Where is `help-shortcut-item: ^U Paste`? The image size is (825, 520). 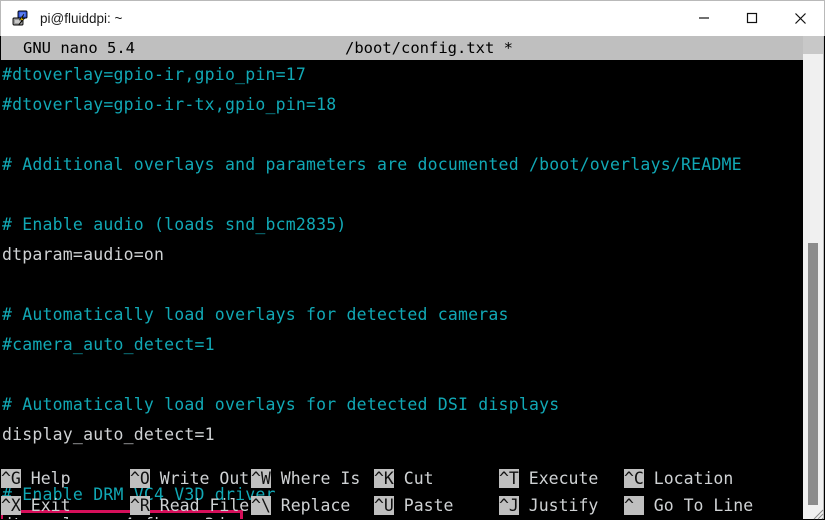 help-shortcut-item: ^U Paste is located at coordinates (413, 505).